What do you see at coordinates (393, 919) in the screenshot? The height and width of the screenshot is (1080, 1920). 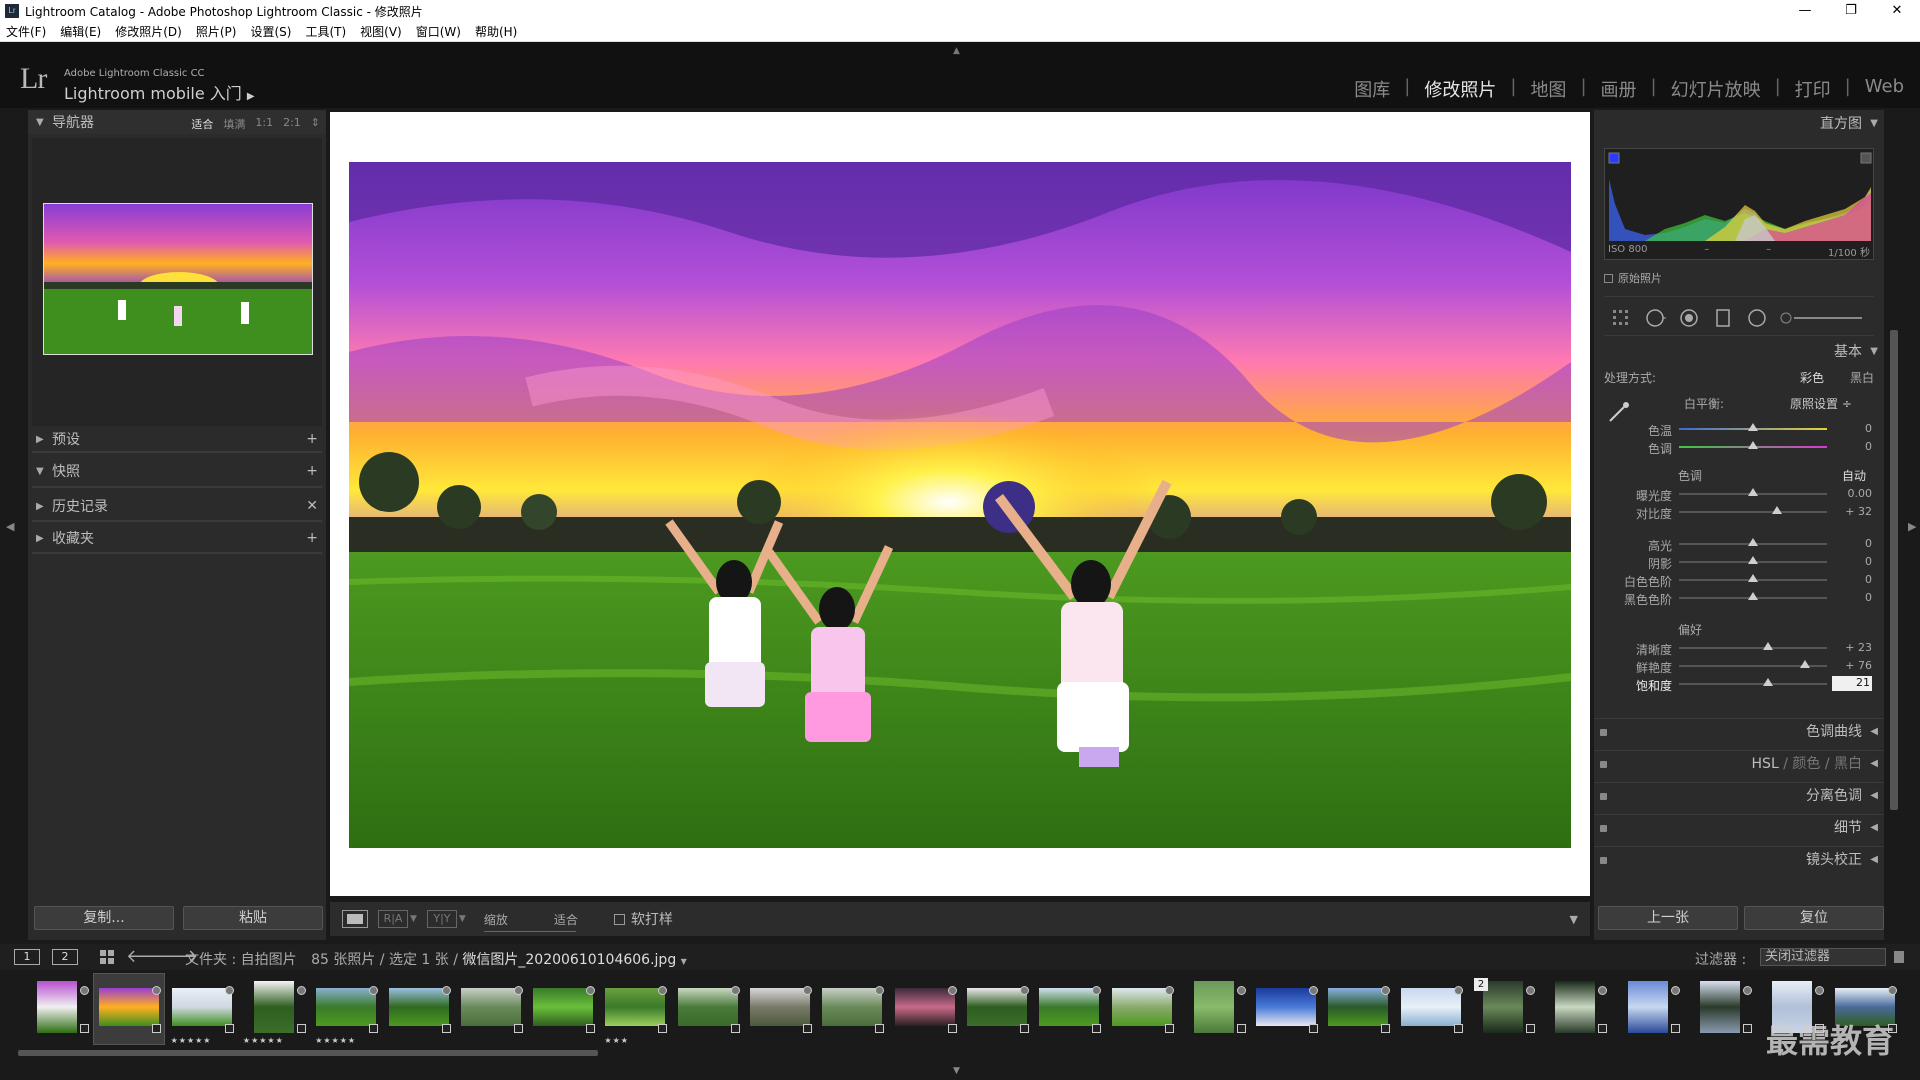 I see `before-after-view-button: R|A` at bounding box center [393, 919].